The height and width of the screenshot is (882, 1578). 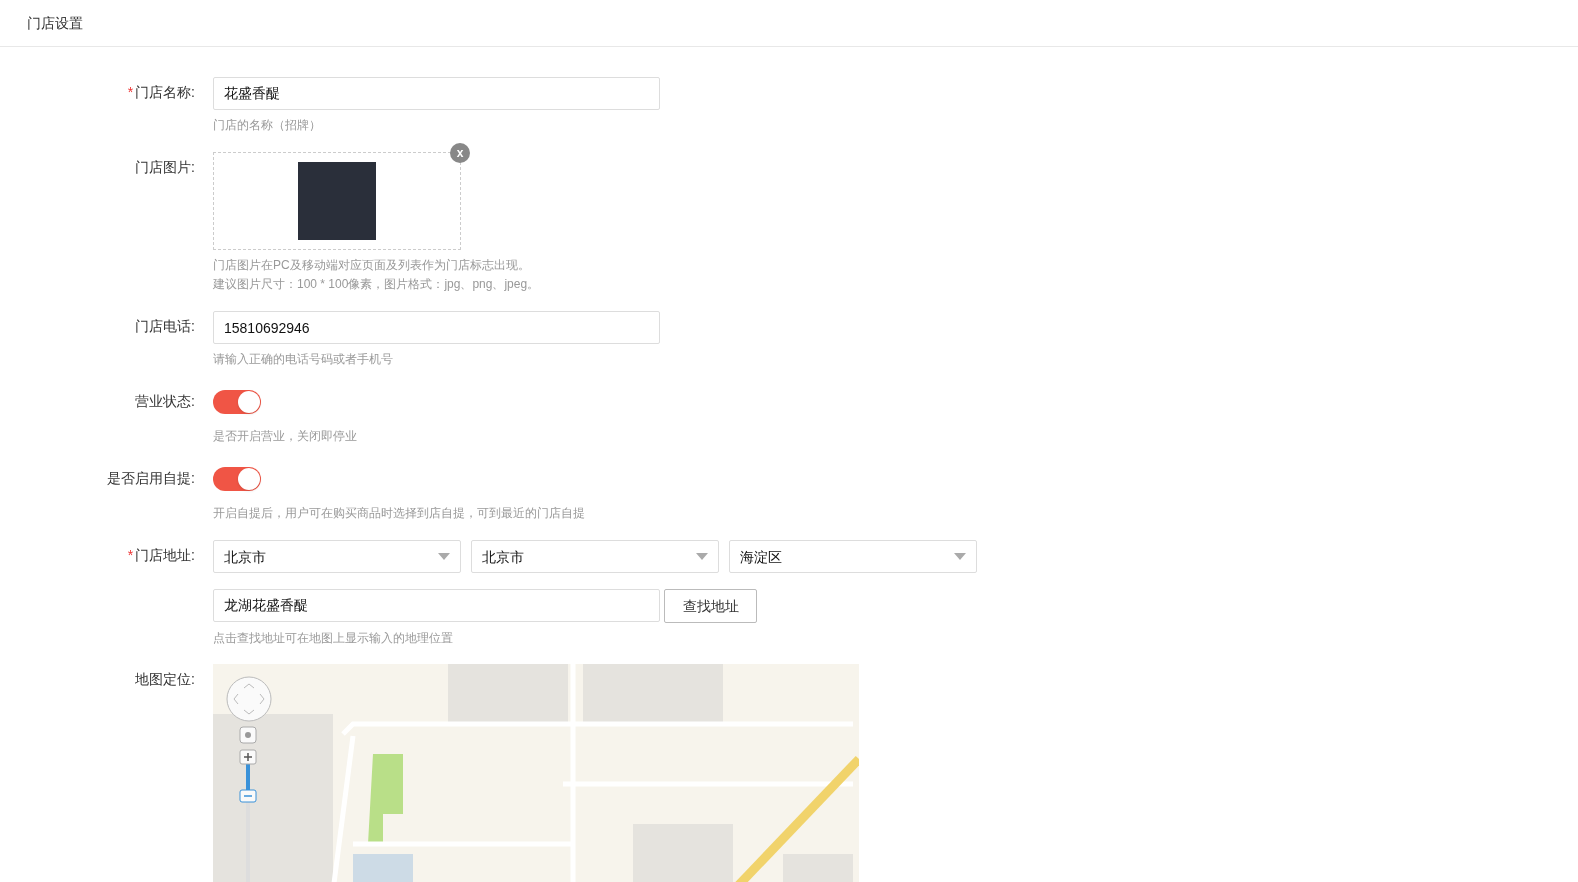 What do you see at coordinates (285, 436) in the screenshot?
I see `help-text: 是否开启营业，关闭即停业` at bounding box center [285, 436].